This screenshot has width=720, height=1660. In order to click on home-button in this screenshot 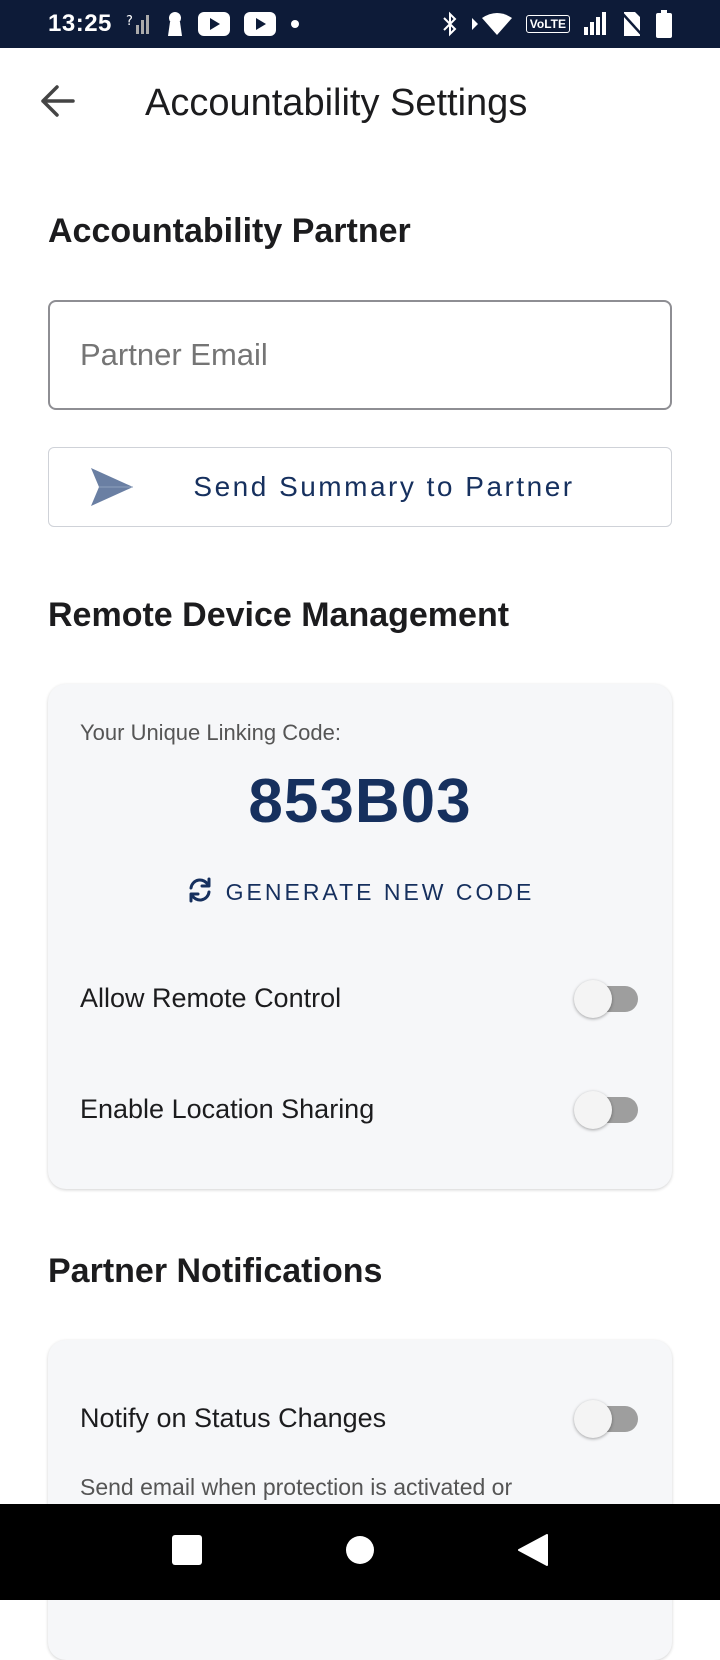, I will do `click(360, 1552)`.